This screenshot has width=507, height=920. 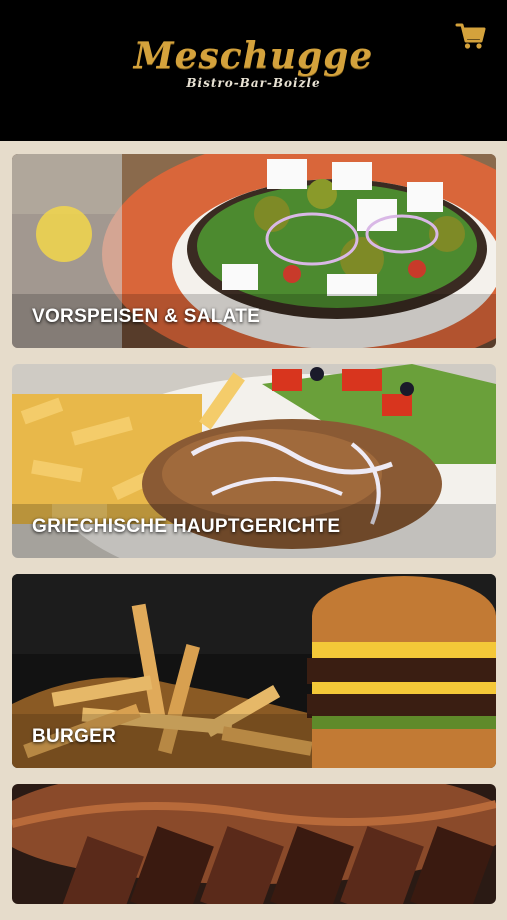 I want to click on steak-image, so click(x=254, y=844).